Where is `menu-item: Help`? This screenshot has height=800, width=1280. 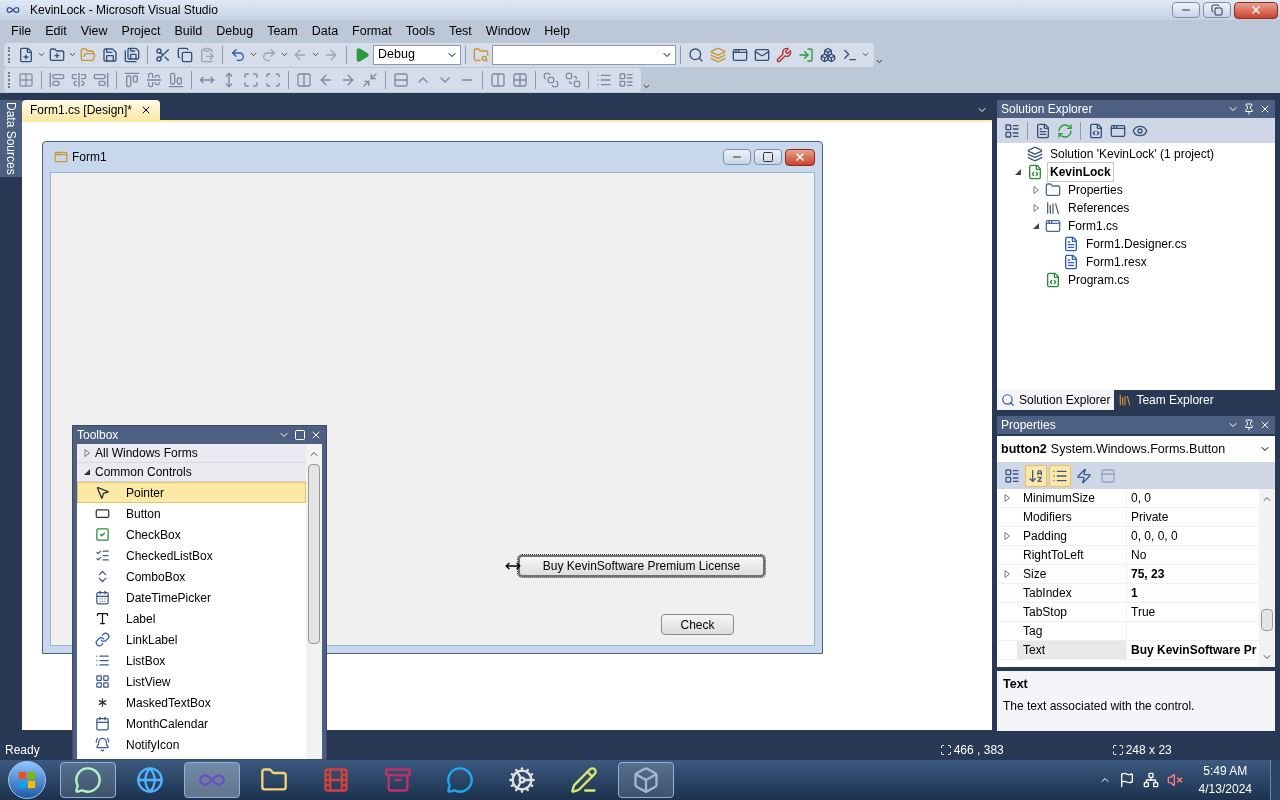 menu-item: Help is located at coordinates (557, 31).